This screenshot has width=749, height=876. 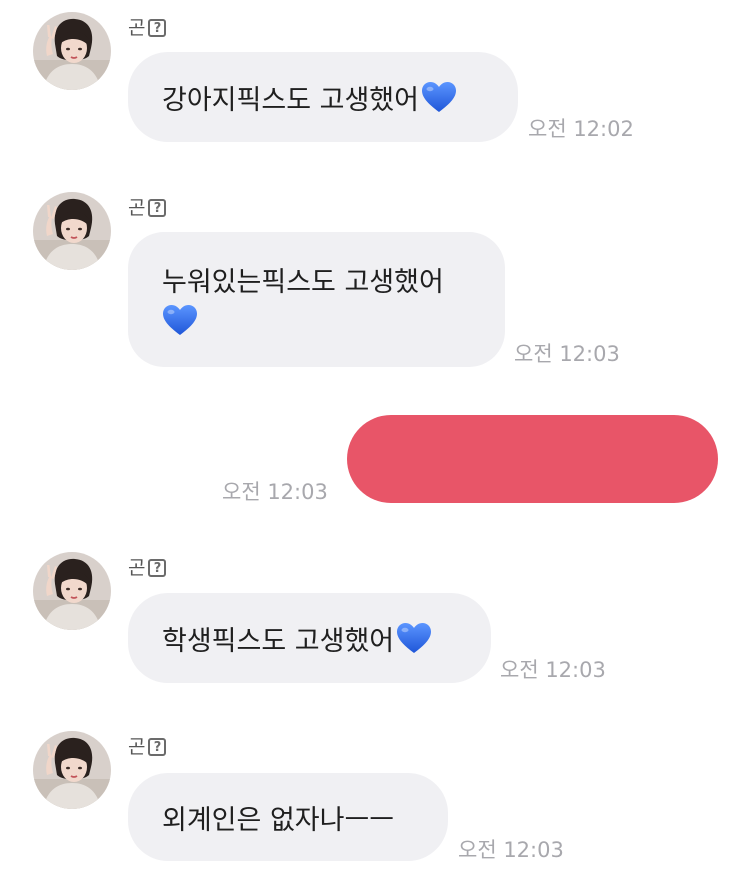 What do you see at coordinates (290, 100) in the screenshot?
I see `message-text: 강아지픽스도 고생했어` at bounding box center [290, 100].